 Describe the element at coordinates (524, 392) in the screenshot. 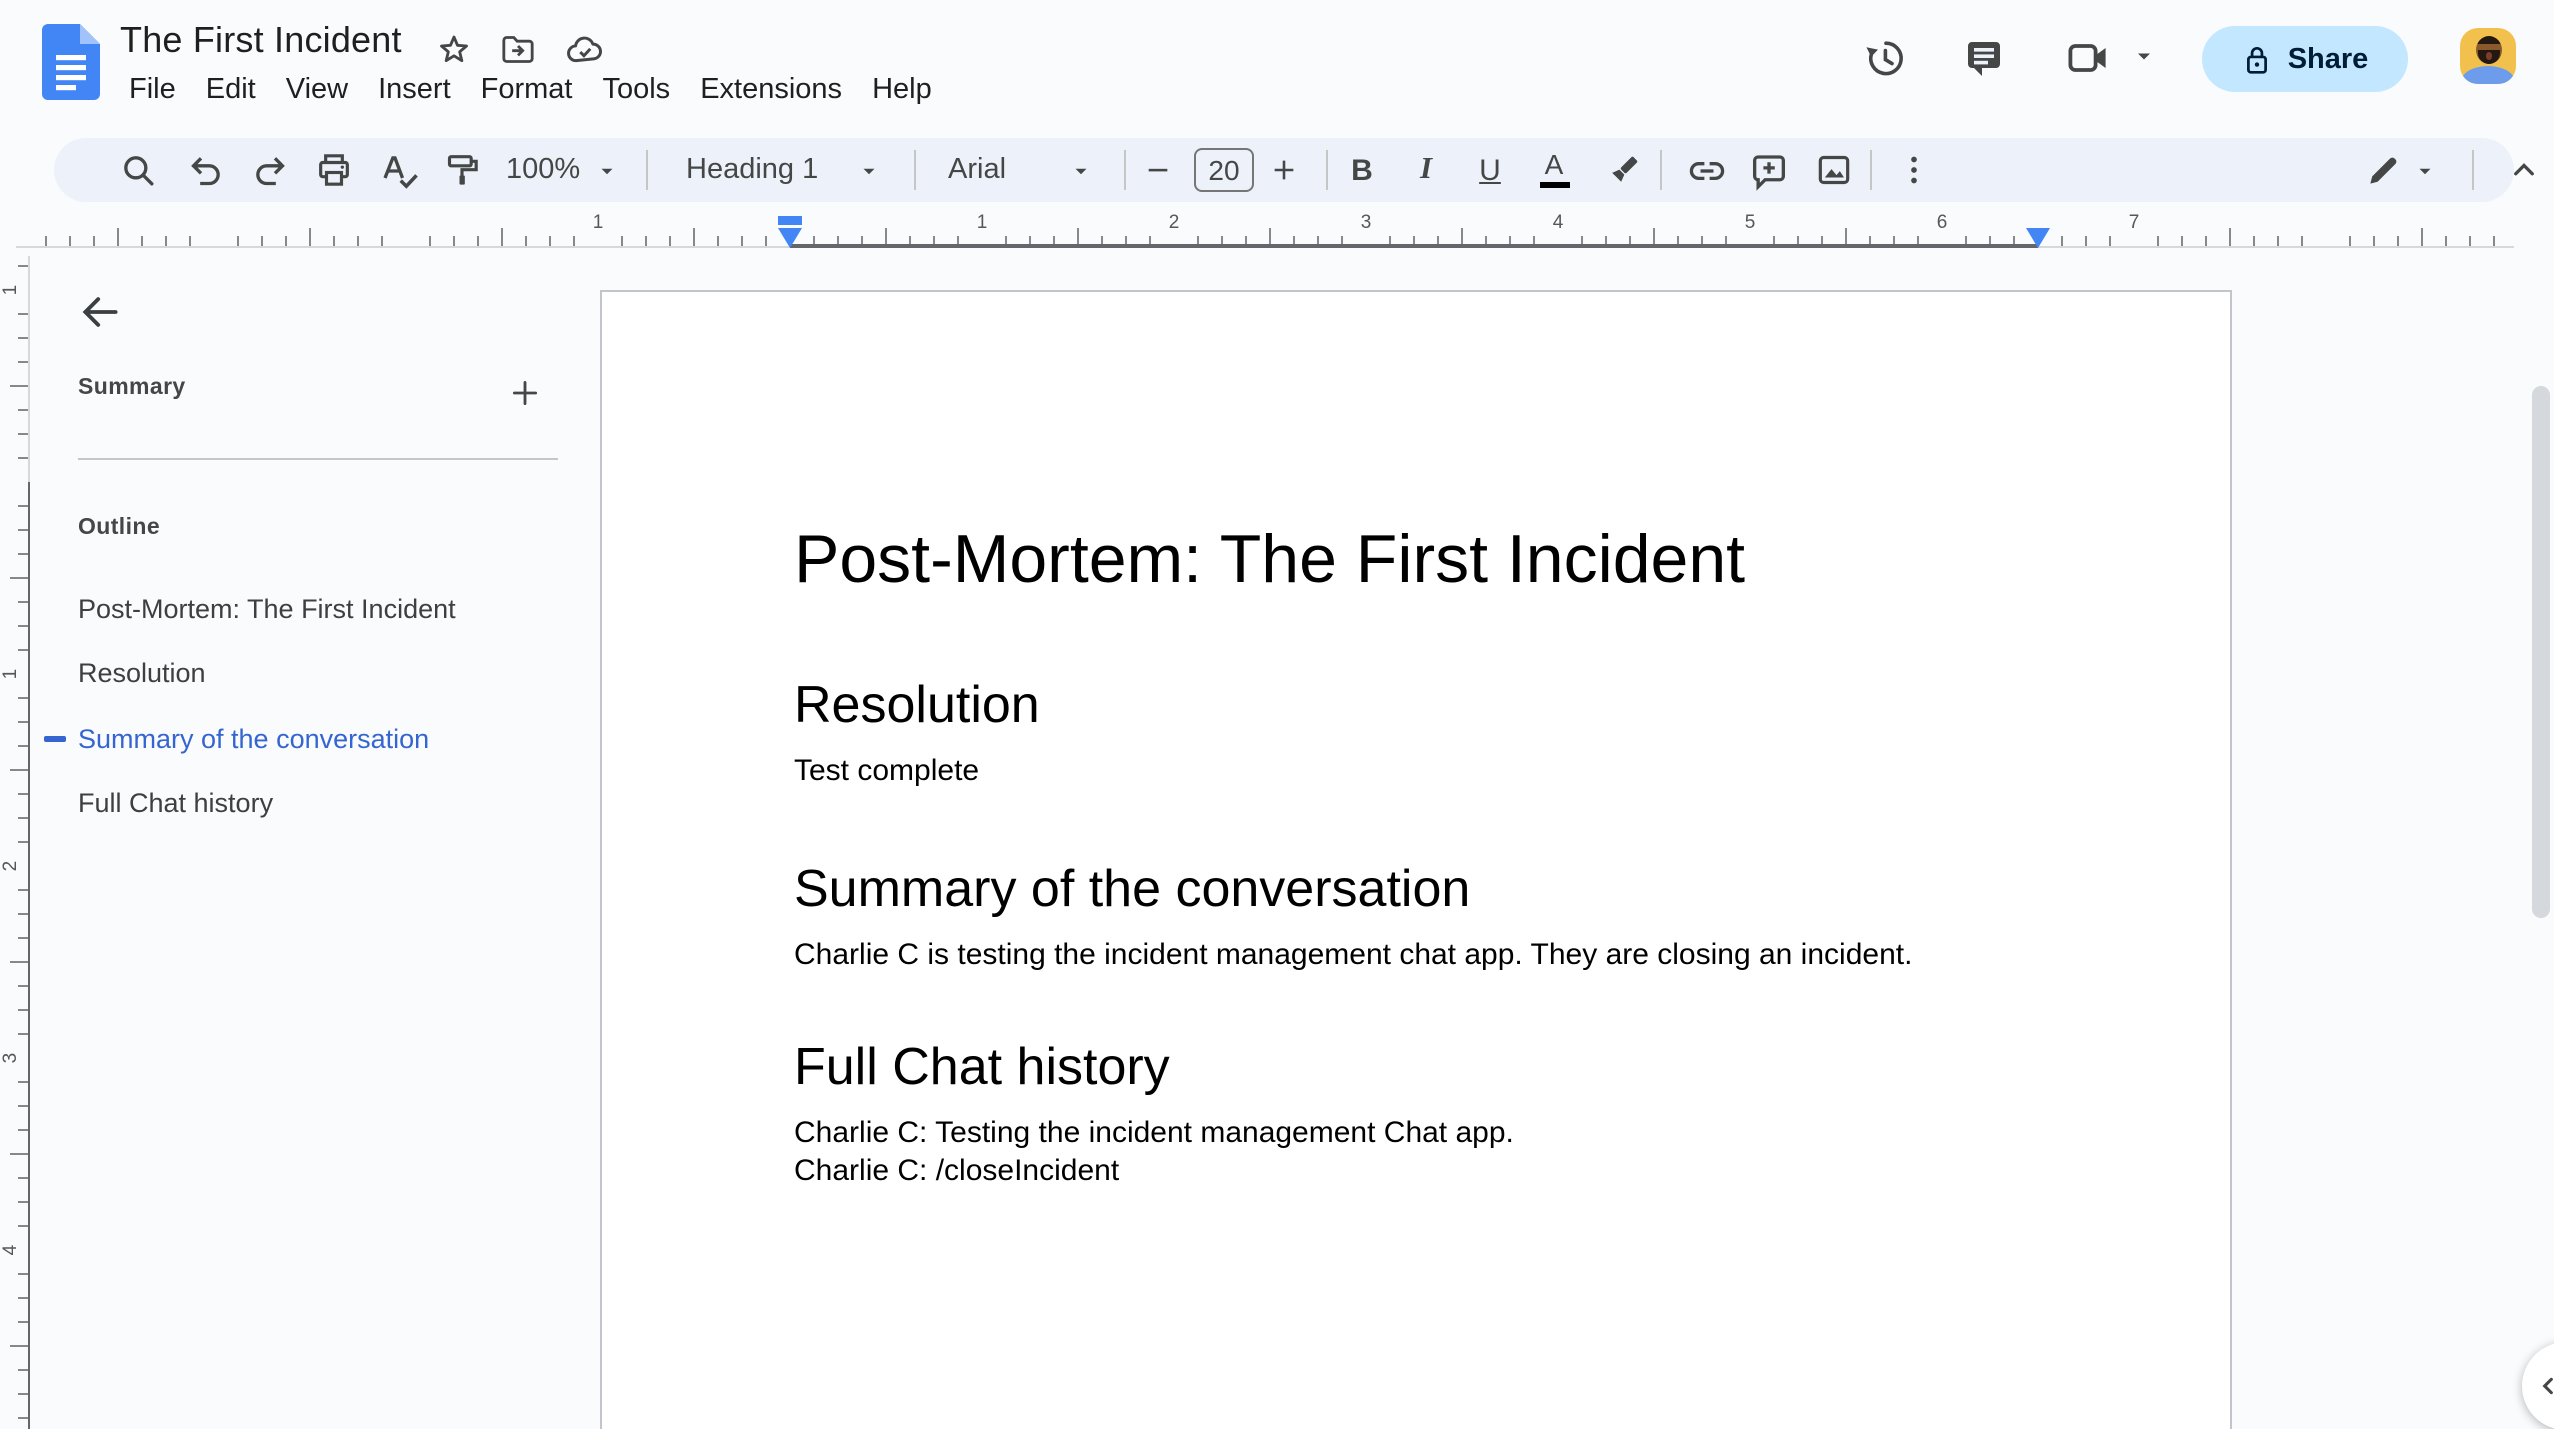

I see `add-summary-icon` at that location.